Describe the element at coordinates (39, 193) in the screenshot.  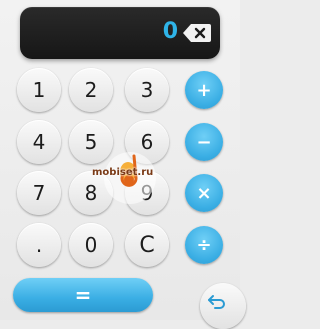
I see `digit-7-button: 7` at that location.